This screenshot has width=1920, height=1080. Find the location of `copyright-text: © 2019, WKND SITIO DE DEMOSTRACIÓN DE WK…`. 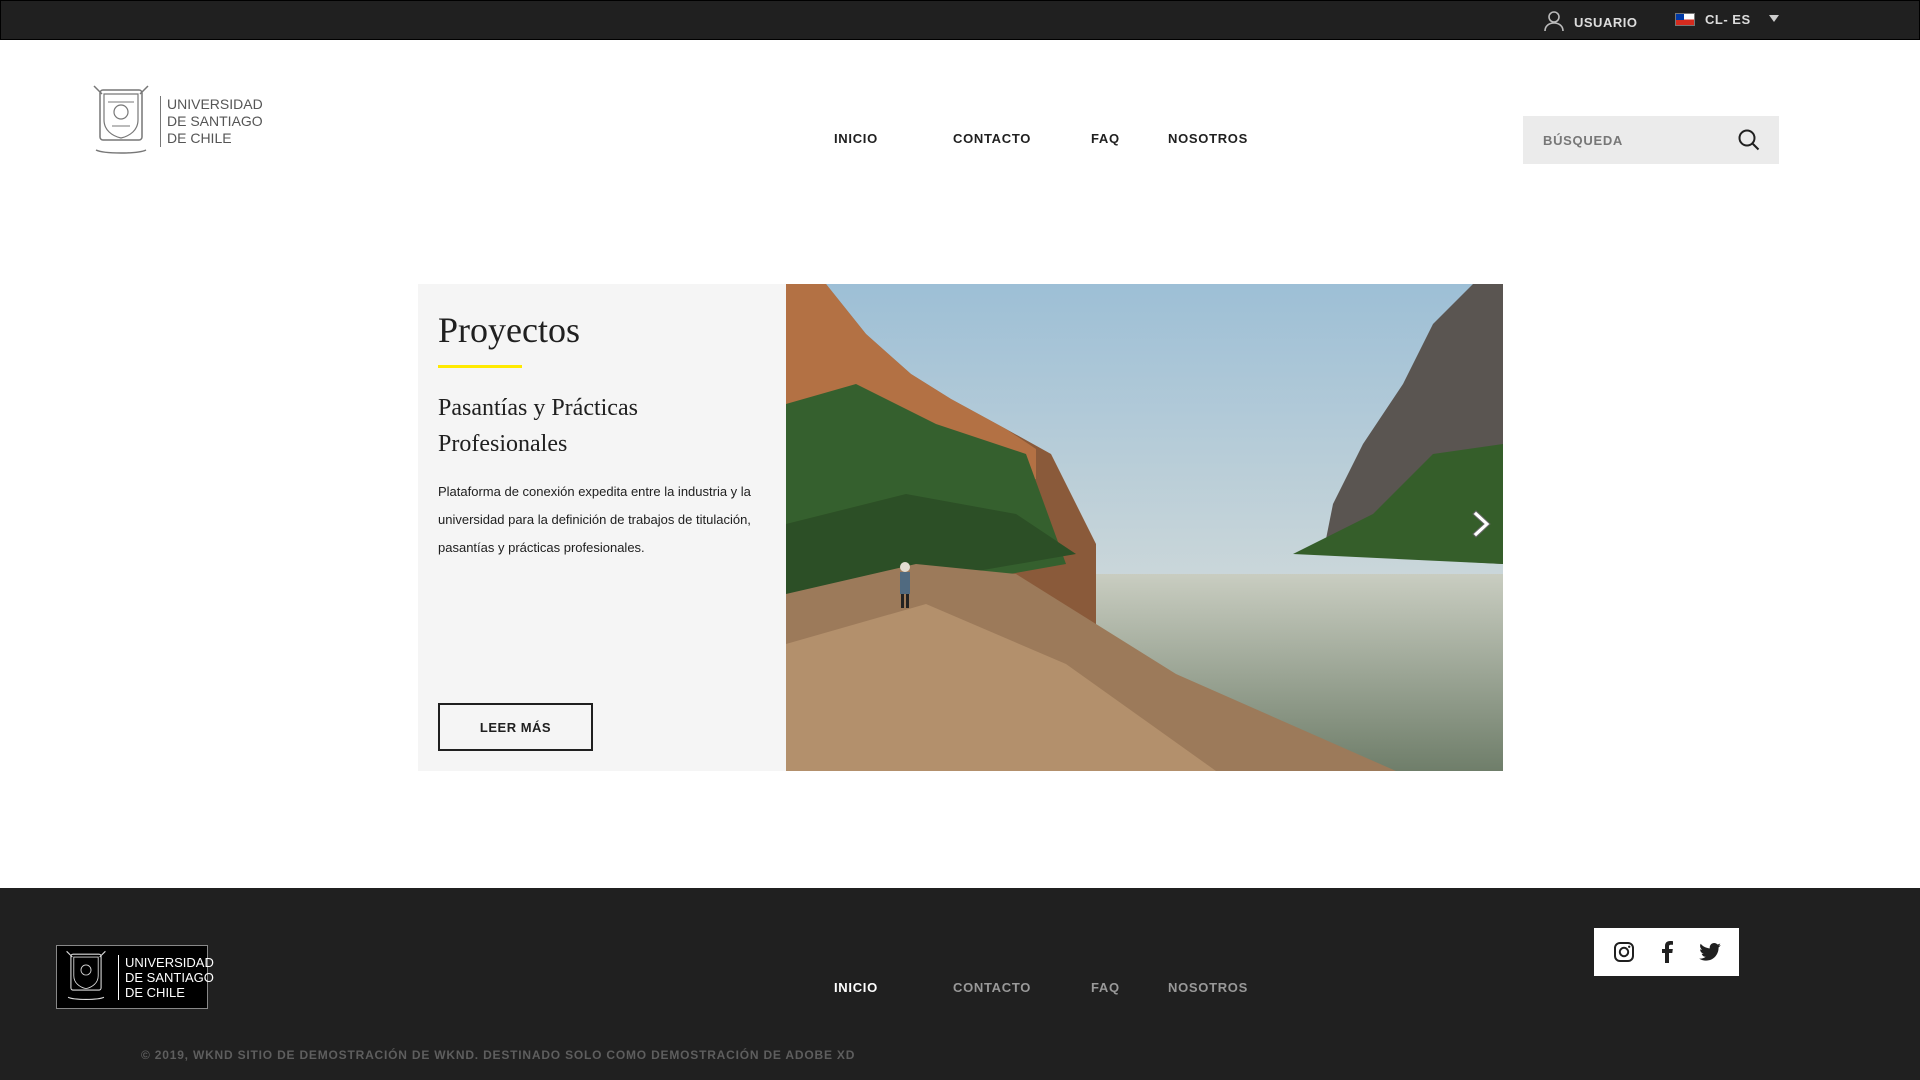

copyright-text: © 2019, WKND SITIO DE DEMOSTRACIÓN DE WK… is located at coordinates (498, 1055).